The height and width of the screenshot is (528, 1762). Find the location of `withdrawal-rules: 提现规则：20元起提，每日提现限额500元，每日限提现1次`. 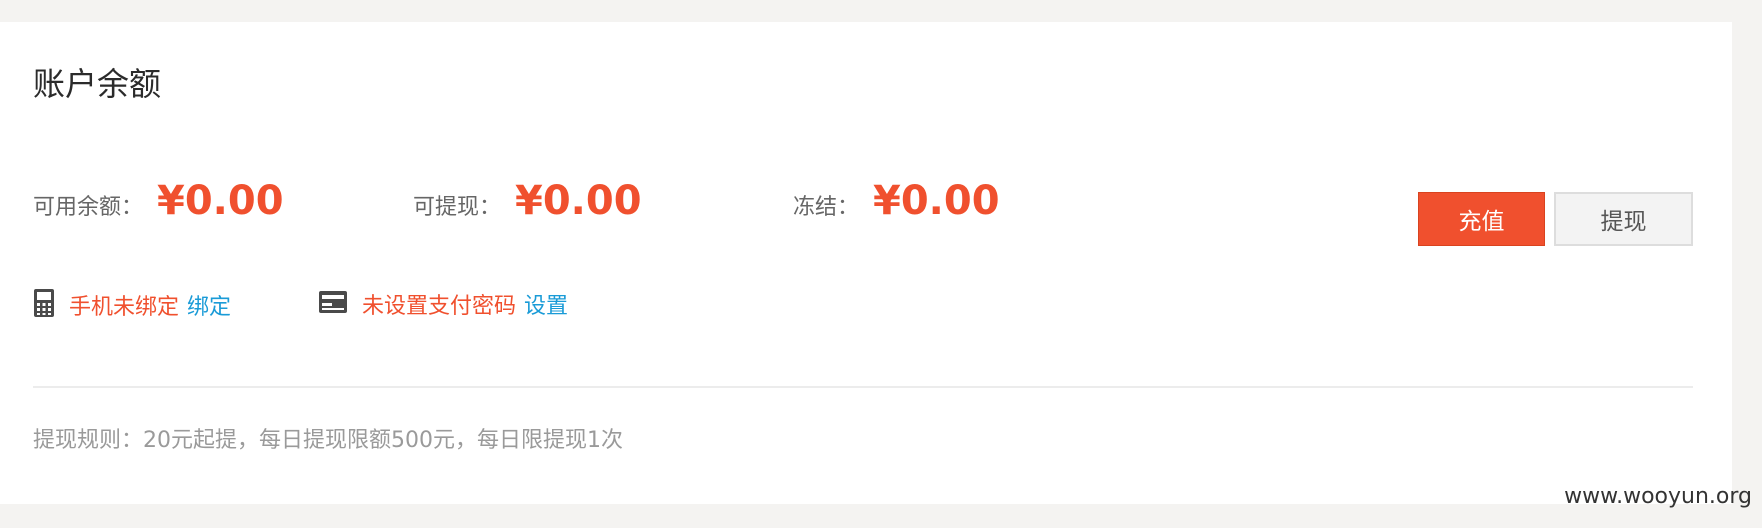

withdrawal-rules: 提现规则：20元起提，每日提现限额500元，每日限提现1次 is located at coordinates (328, 440).